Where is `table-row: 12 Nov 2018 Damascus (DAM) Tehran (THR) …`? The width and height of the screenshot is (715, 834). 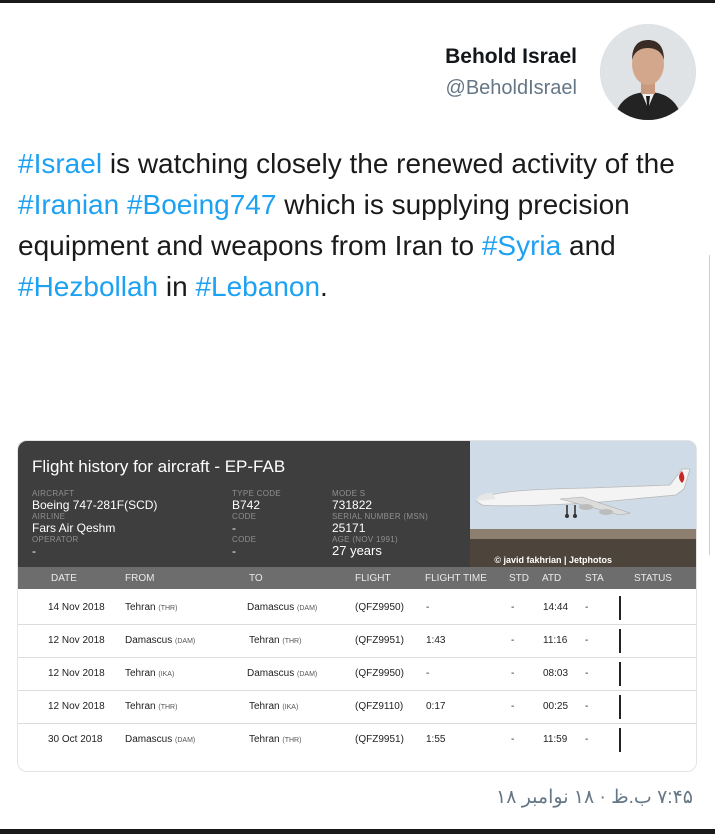
table-row: 12 Nov 2018 Damascus (DAM) Tehran (THR) … is located at coordinates (357, 641).